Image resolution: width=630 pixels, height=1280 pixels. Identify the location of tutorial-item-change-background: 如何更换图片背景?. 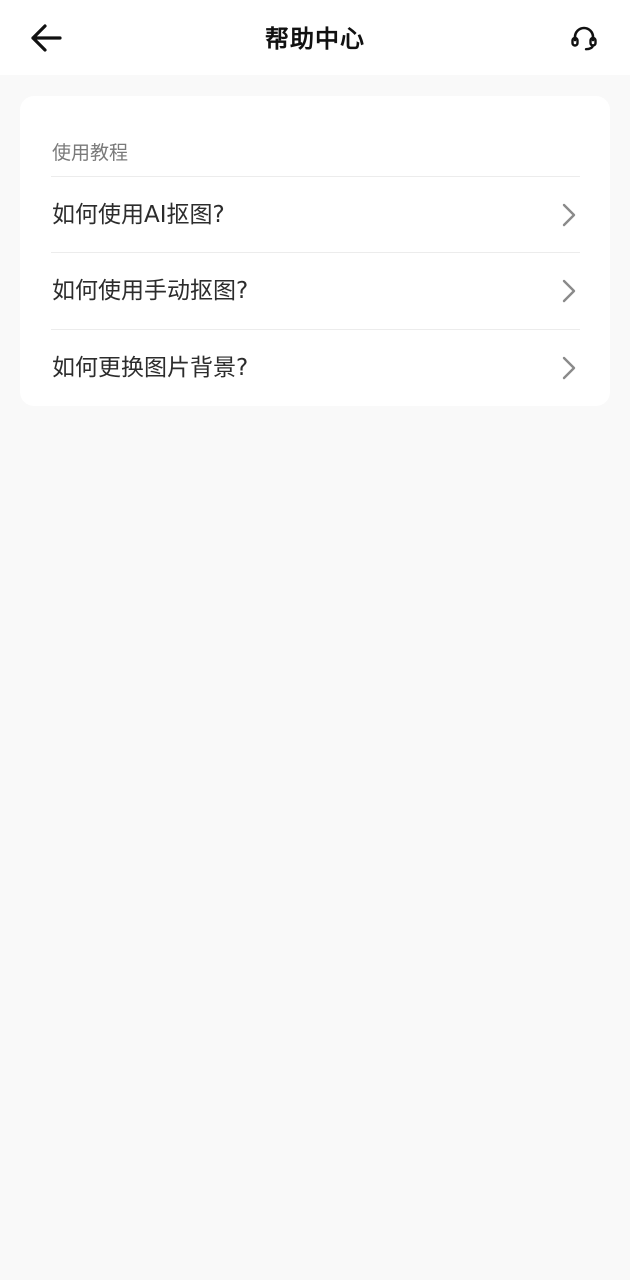
(315, 368).